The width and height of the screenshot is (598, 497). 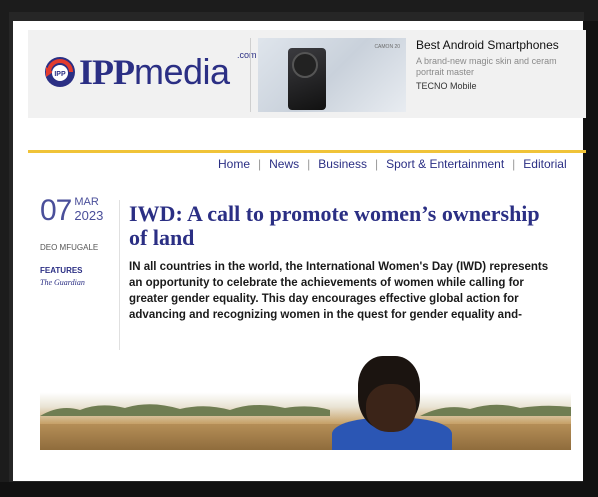 I want to click on camera-lens-graphic, so click(x=305, y=65).